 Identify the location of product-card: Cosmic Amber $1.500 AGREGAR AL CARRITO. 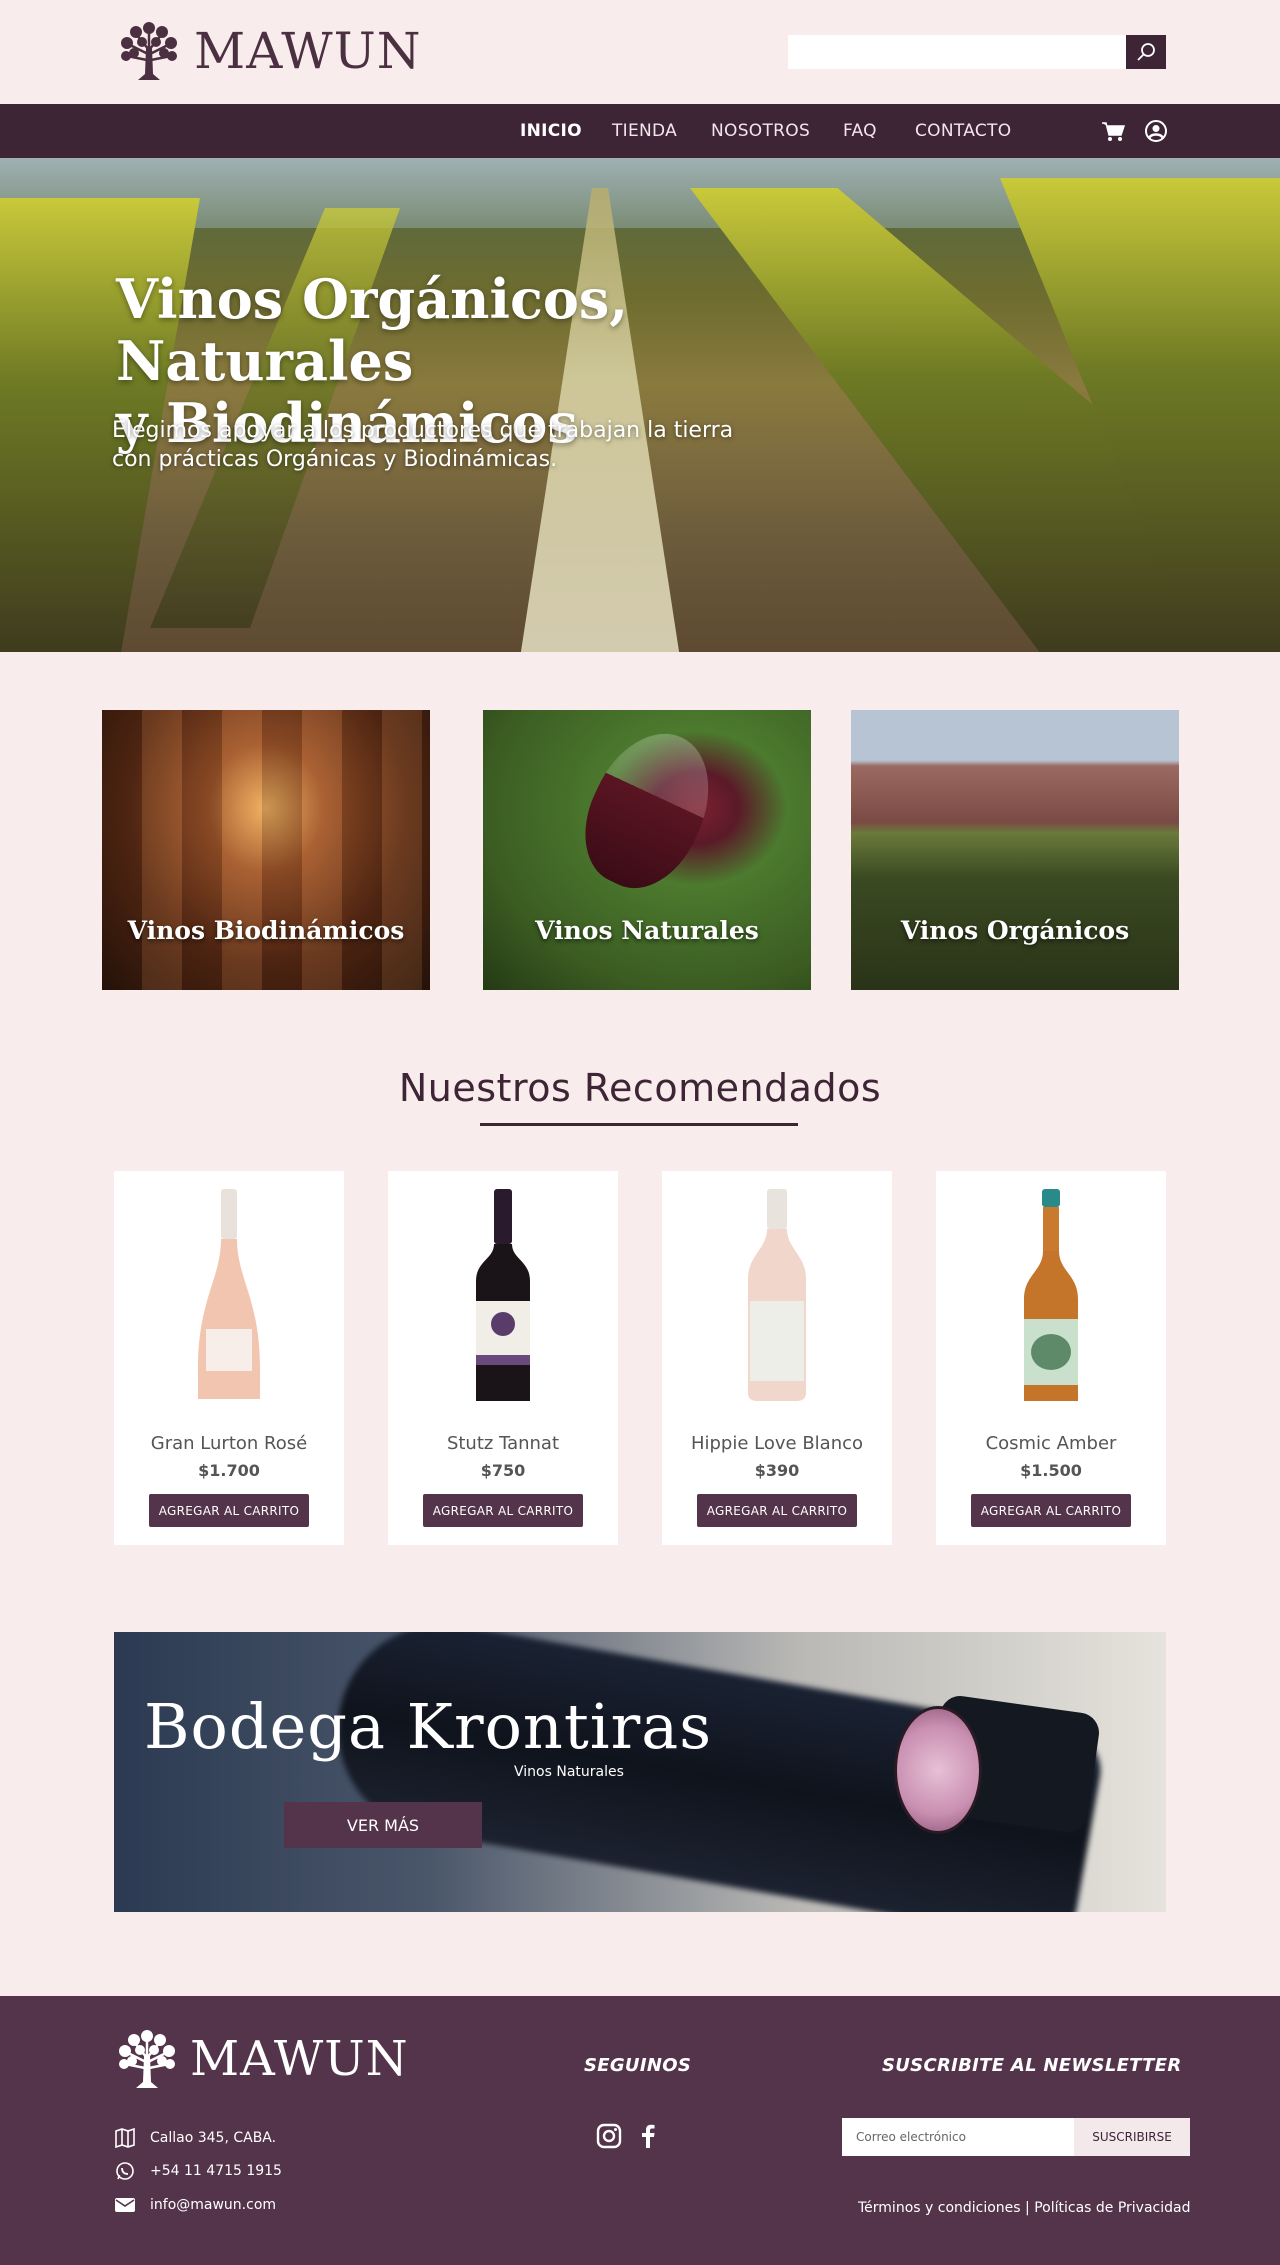
(1051, 1358).